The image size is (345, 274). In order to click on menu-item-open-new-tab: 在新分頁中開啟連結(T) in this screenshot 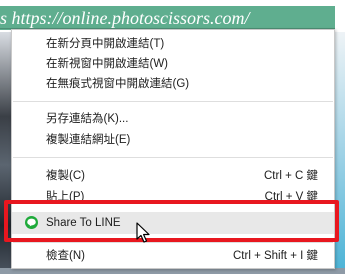, I will do `click(173, 44)`.